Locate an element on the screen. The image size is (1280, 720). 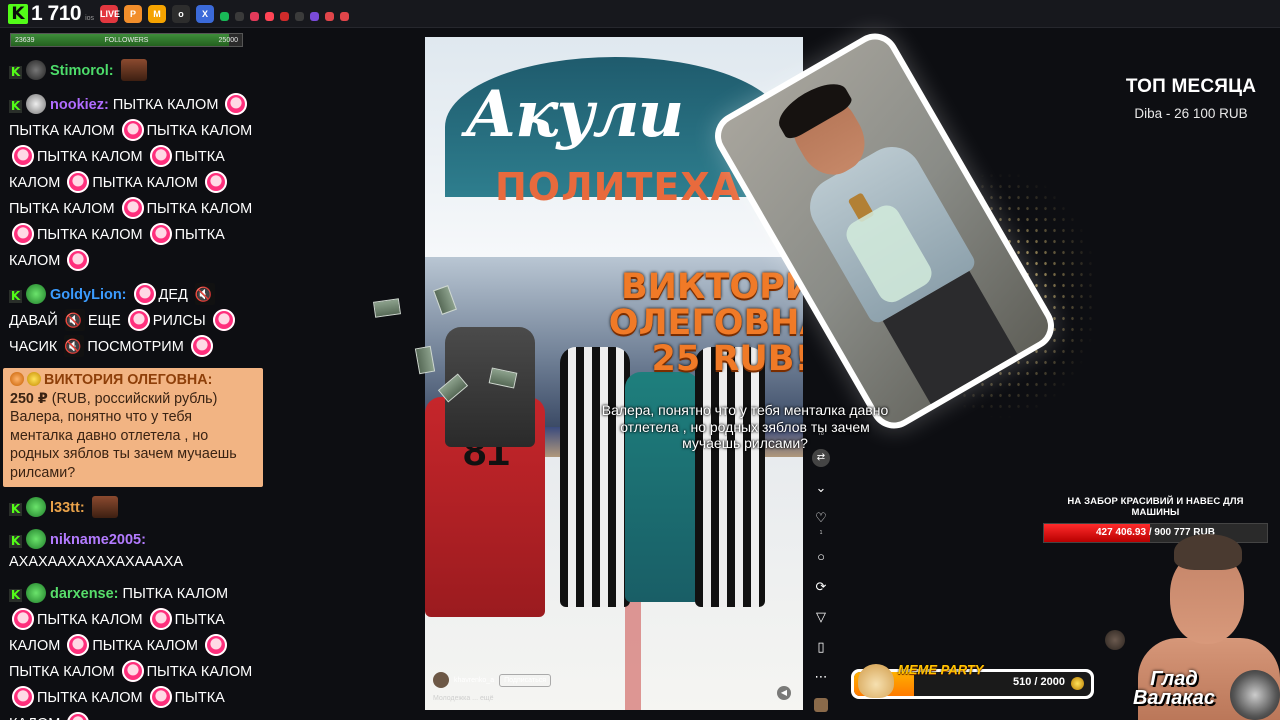
chat-text: ДАВАЙ is located at coordinates (33, 321).